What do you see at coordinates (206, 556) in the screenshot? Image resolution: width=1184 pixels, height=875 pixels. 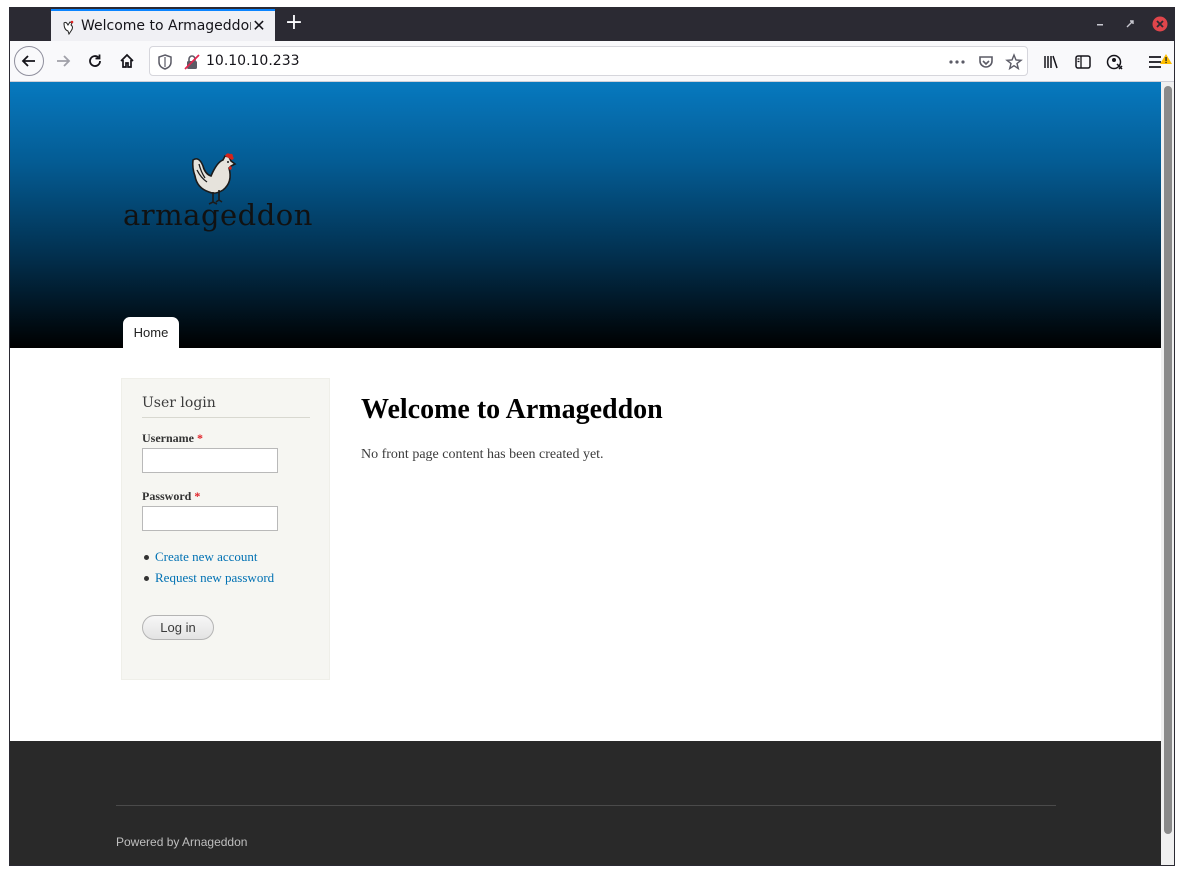 I see `create-account-link-text: Create new account` at bounding box center [206, 556].